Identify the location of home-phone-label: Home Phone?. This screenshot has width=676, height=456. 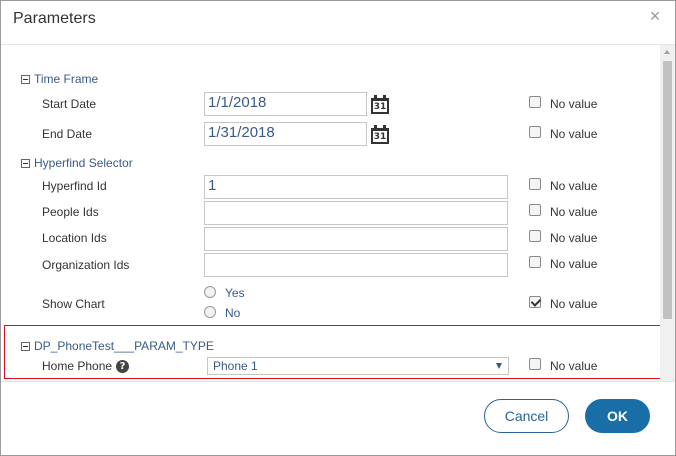
(86, 366).